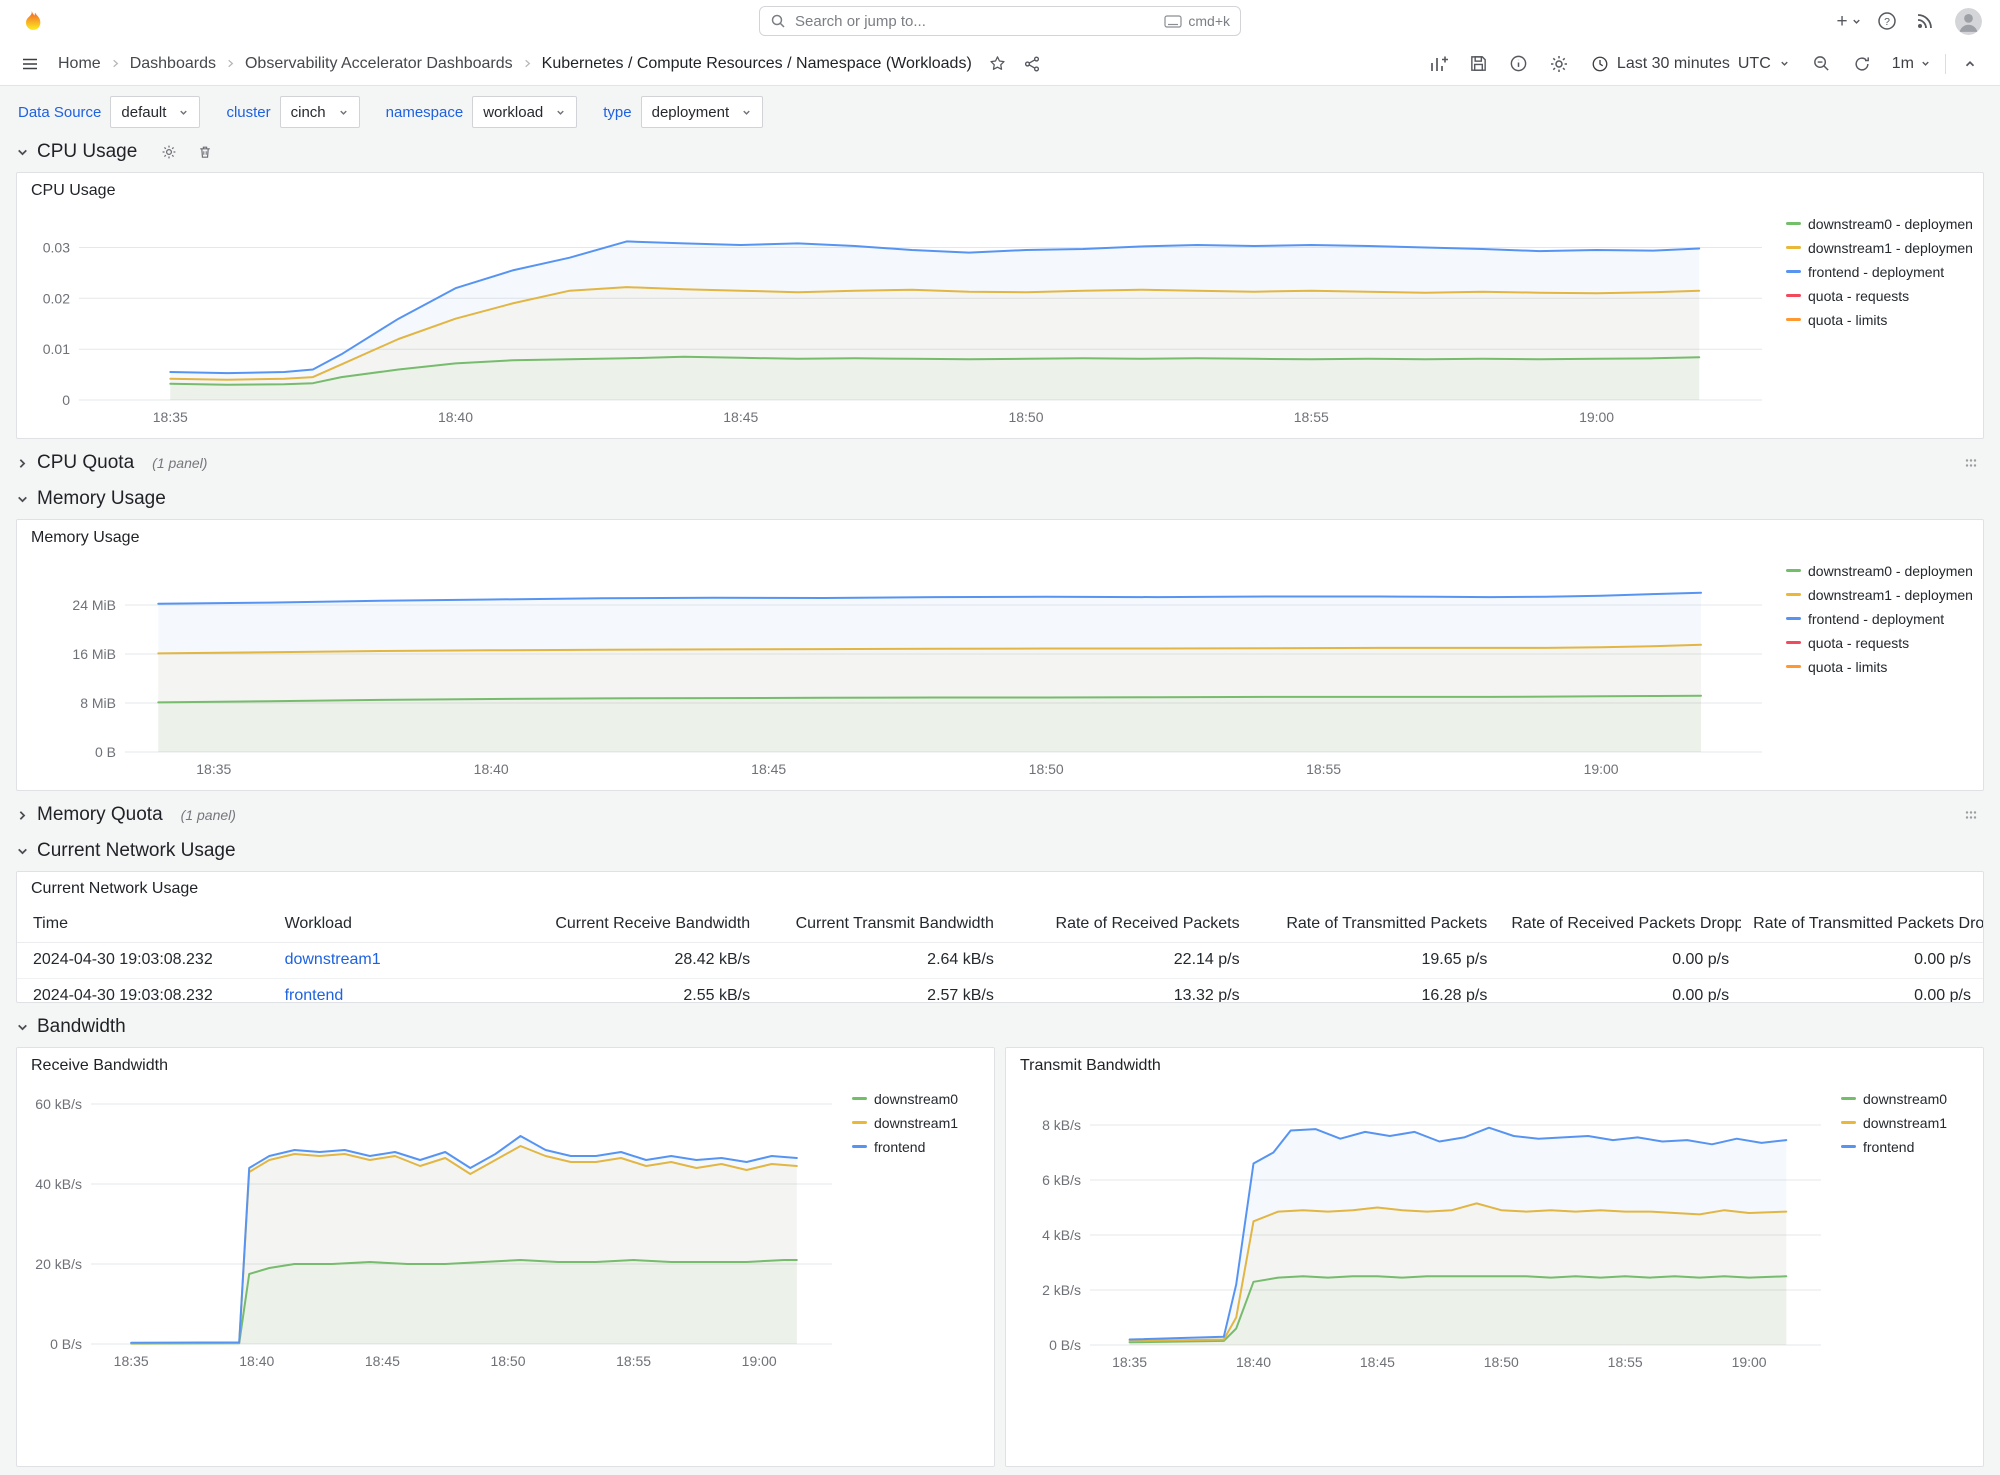 The height and width of the screenshot is (1475, 2000). I want to click on panel-title: Receive Bandwidth, so click(505, 1066).